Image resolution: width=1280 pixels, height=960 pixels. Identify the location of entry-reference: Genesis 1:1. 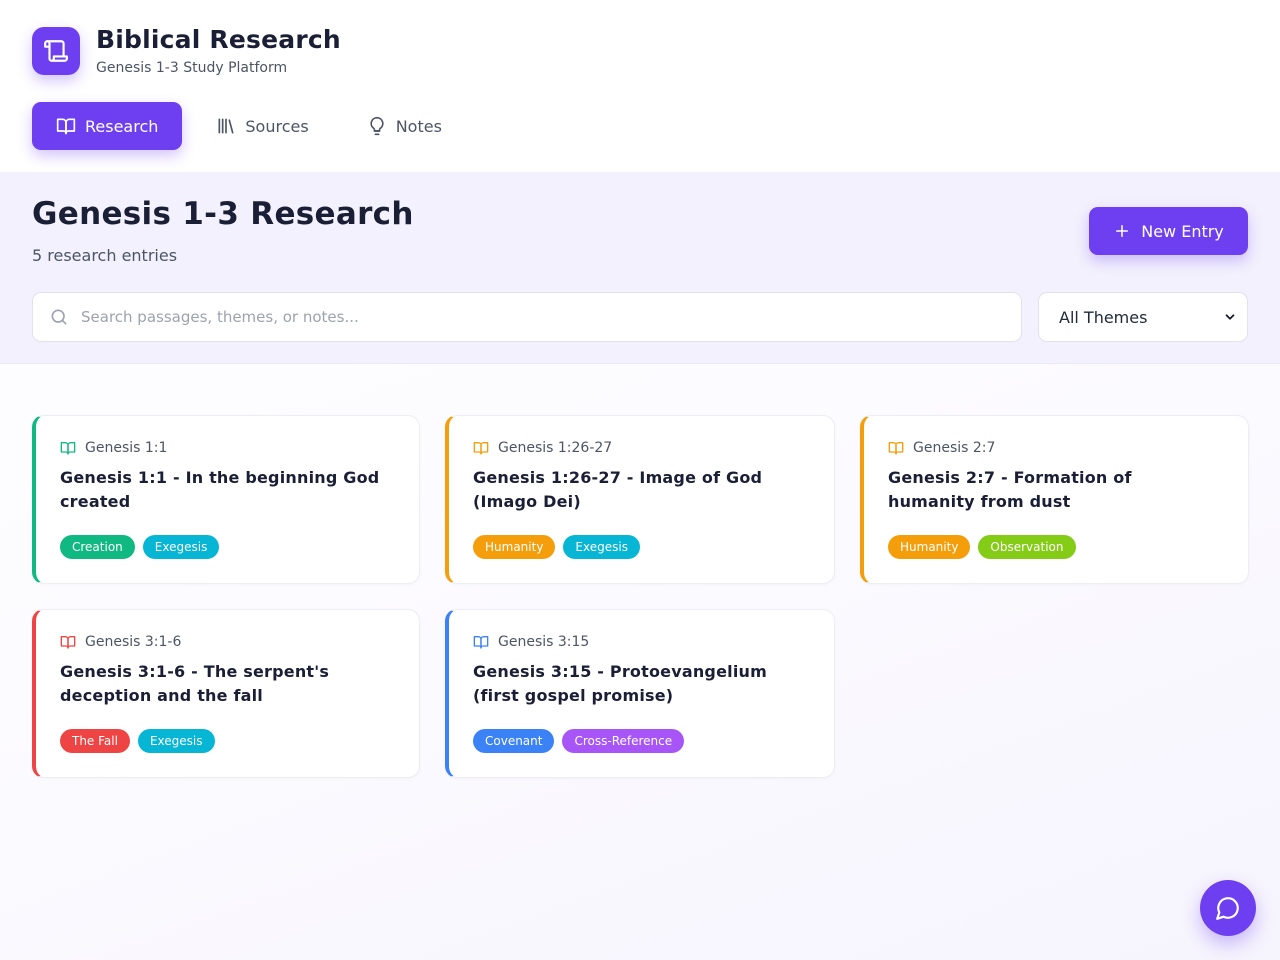
(227, 448).